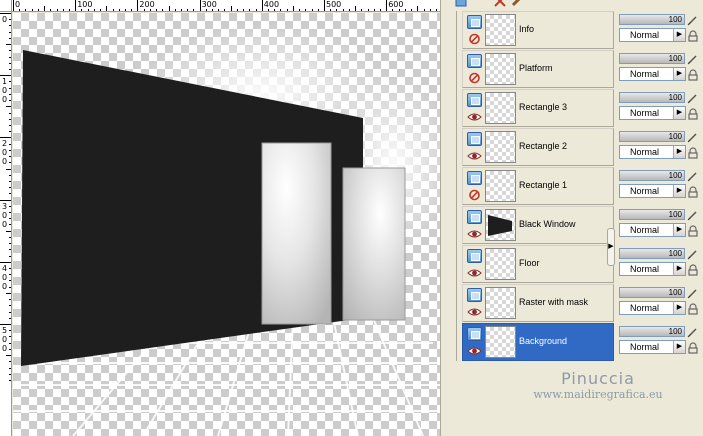  What do you see at coordinates (517, 4) in the screenshot?
I see `edit-layer-icon` at bounding box center [517, 4].